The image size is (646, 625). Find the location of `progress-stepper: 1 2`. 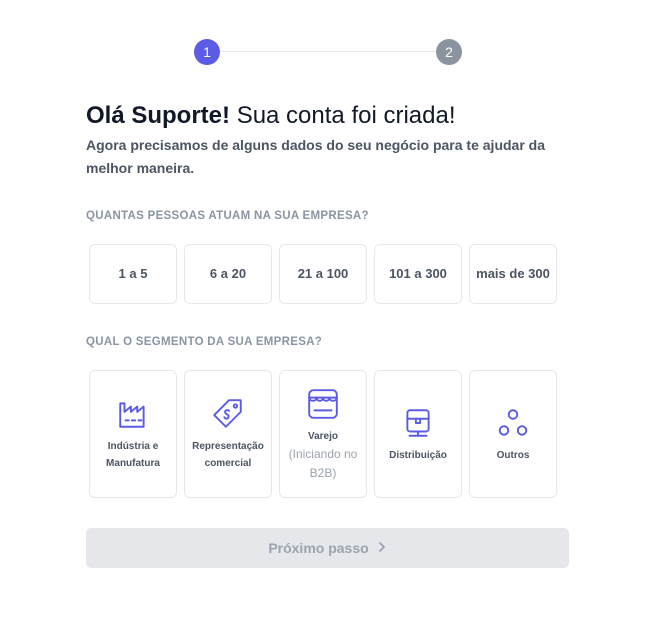

progress-stepper: 1 2 is located at coordinates (328, 52).